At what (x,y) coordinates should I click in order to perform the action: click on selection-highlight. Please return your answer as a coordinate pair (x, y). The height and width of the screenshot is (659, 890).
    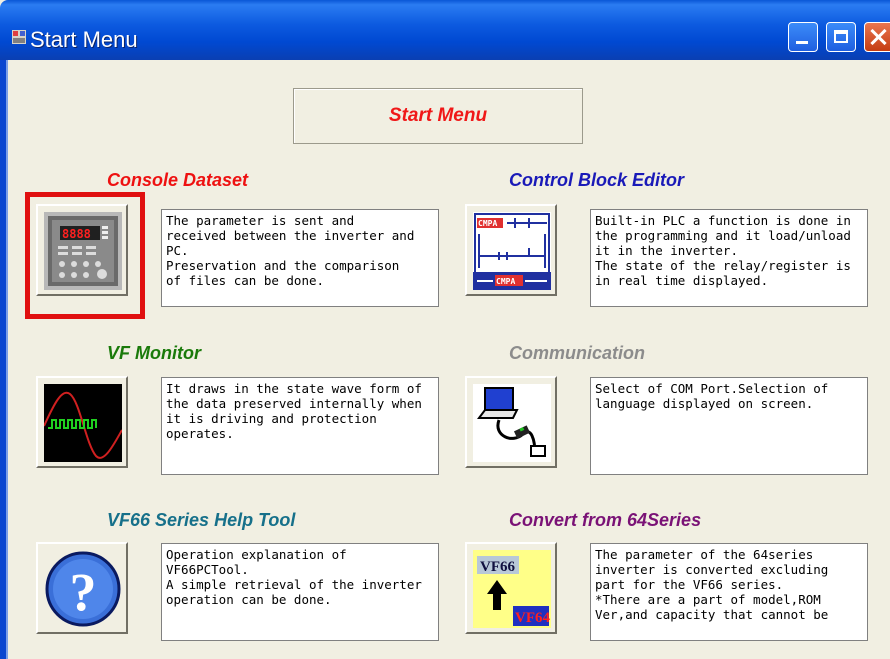
    Looking at the image, I should click on (85, 255).